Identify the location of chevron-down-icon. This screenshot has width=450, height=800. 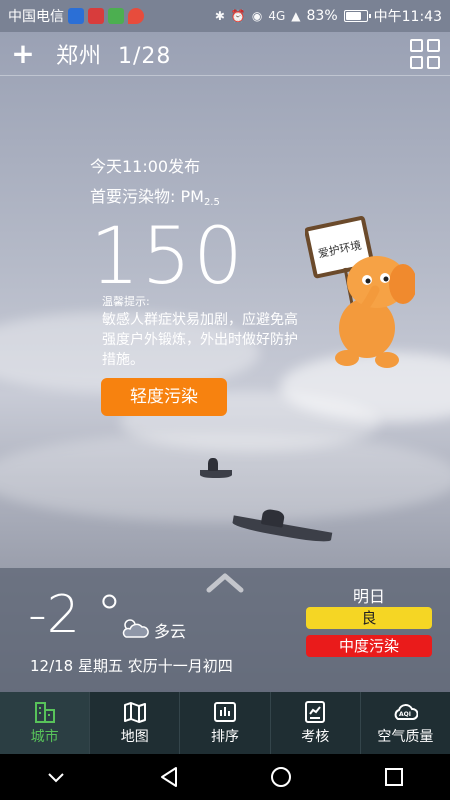
(56, 778).